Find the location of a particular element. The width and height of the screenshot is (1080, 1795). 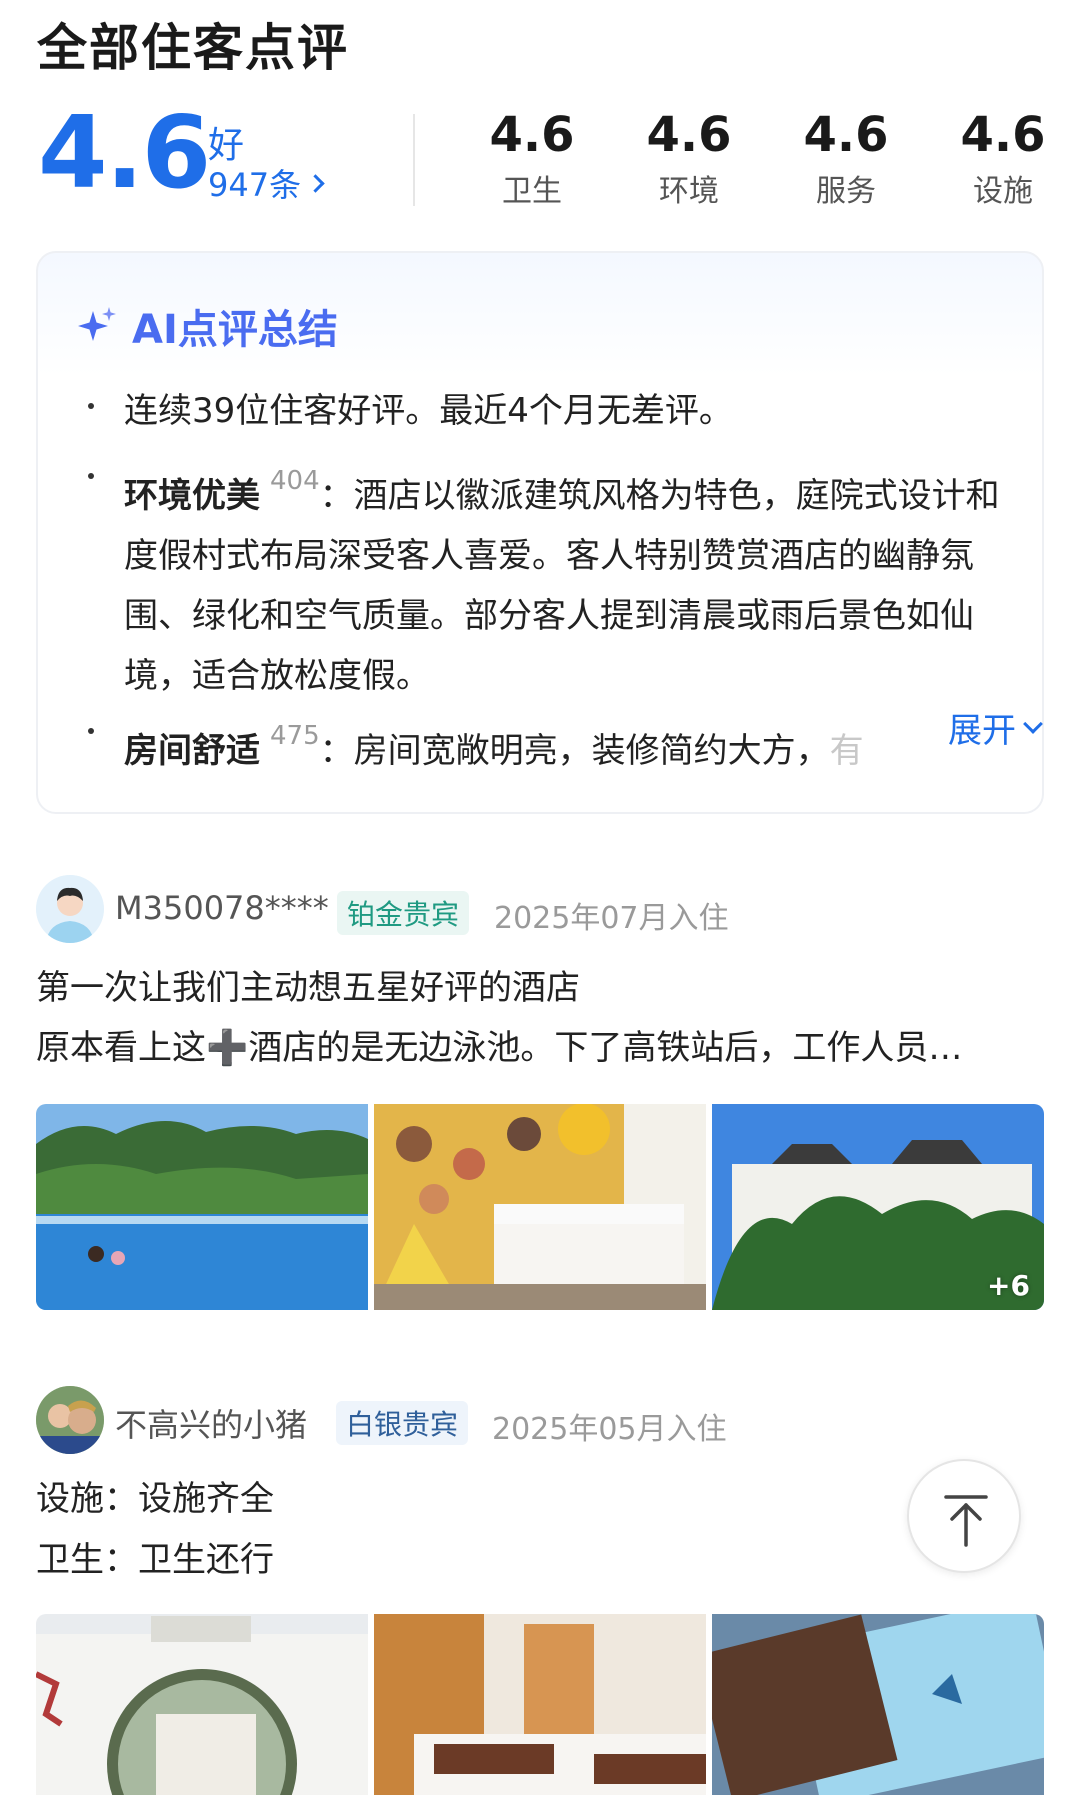

expand-label: 展开 is located at coordinates (982, 731).